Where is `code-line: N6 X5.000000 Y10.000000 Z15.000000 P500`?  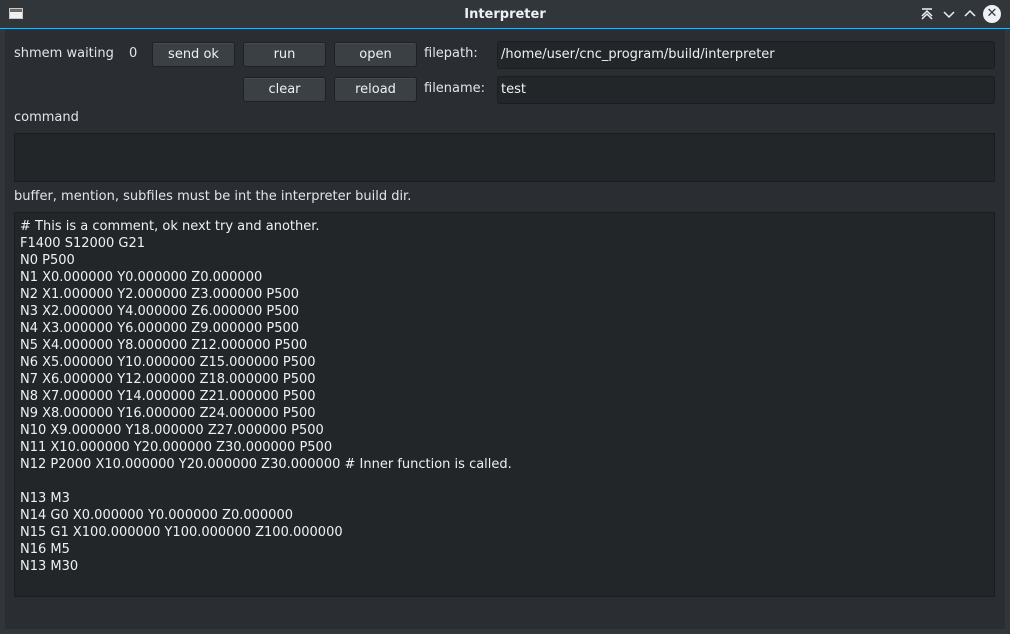
code-line: N6 X5.000000 Y10.000000 Z15.000000 P500 is located at coordinates (168, 362).